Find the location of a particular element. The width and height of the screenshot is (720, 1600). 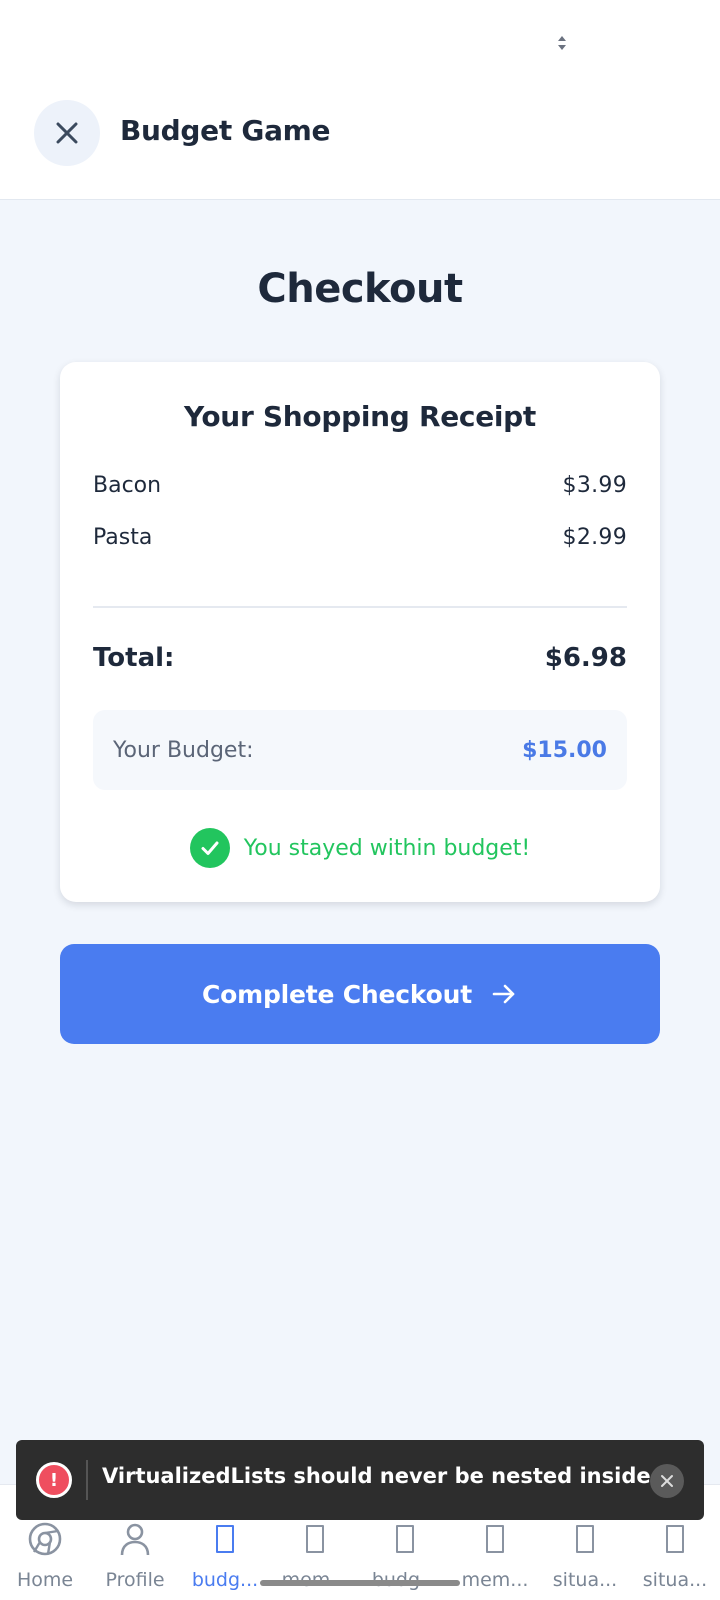

app-header: Budget Game is located at coordinates (360, 145).